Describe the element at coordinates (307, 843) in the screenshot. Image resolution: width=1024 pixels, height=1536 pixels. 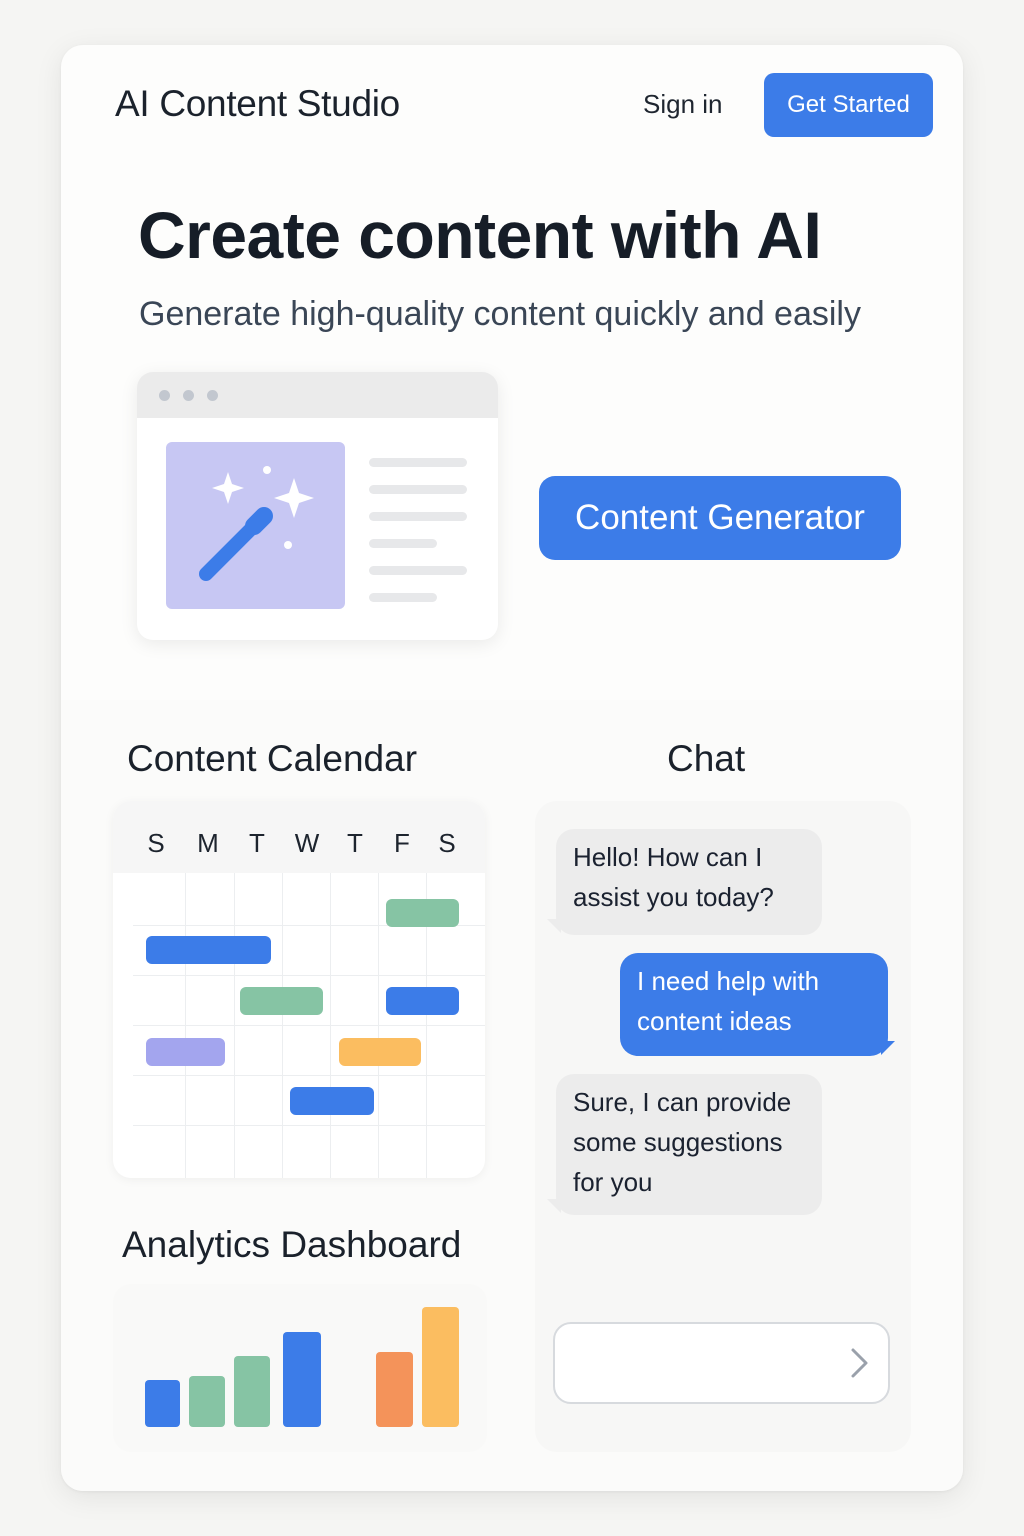
I see `weekday-label: W` at that location.